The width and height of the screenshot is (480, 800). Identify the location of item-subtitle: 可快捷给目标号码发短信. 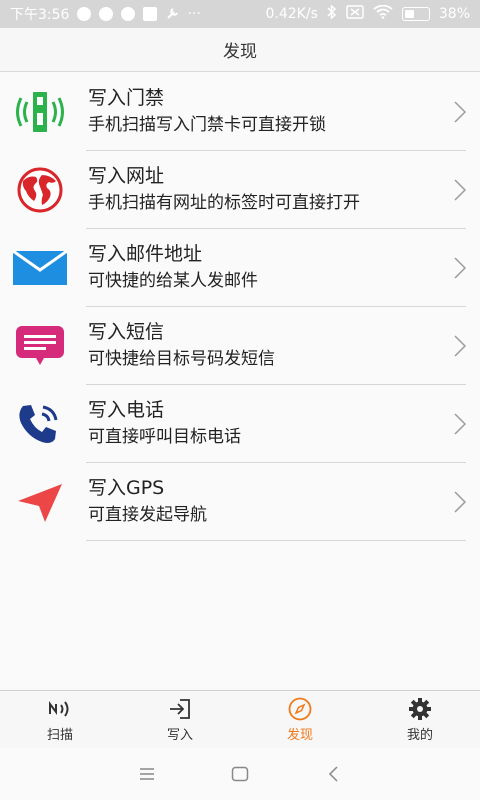
(181, 359).